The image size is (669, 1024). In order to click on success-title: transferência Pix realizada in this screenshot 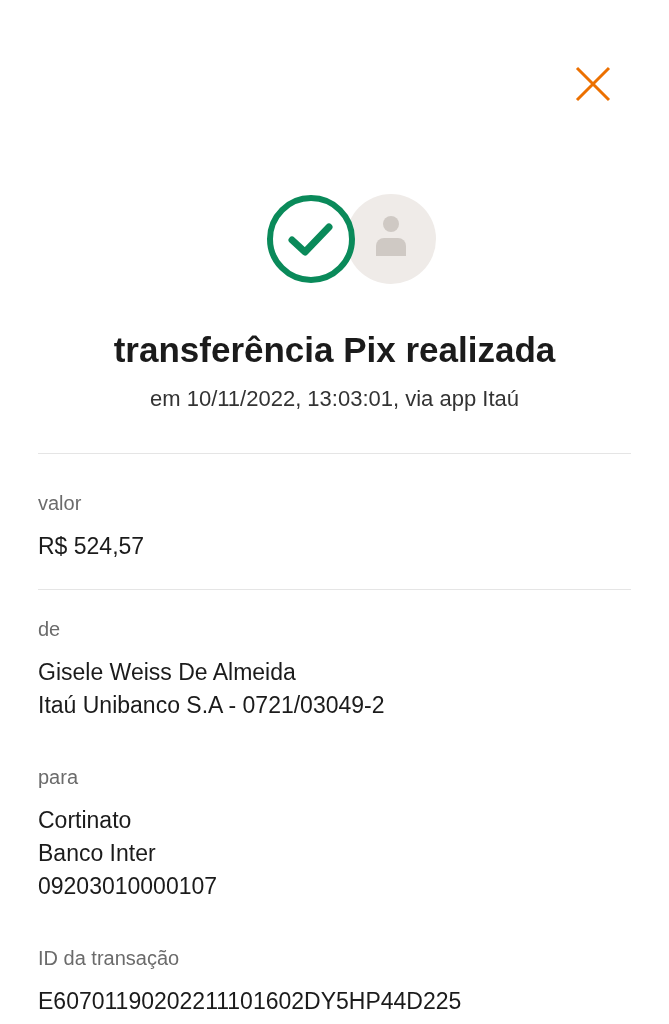, I will do `click(334, 350)`.